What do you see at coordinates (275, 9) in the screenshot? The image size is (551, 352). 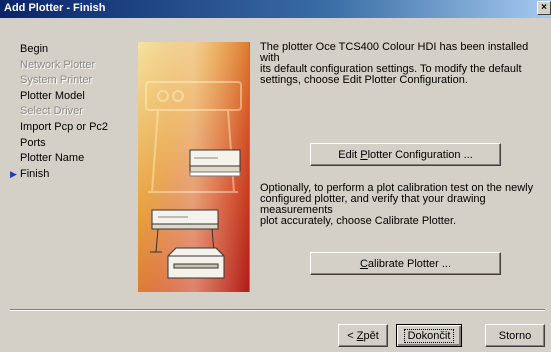 I see `title-bar: Add Plotter - Finish ×` at bounding box center [275, 9].